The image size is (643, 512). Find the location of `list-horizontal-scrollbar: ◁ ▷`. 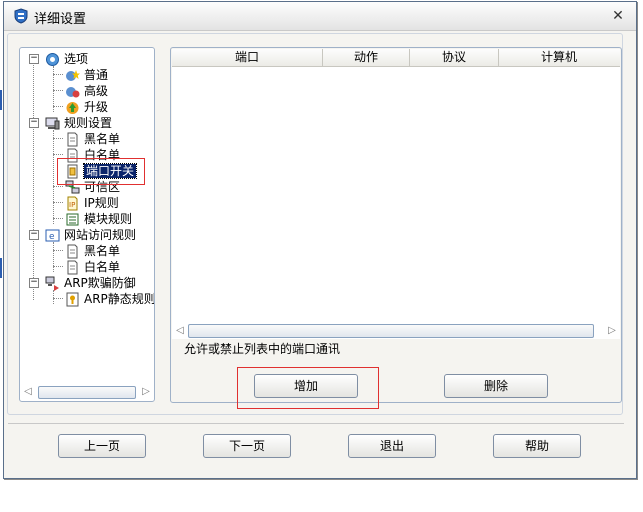

list-horizontal-scrollbar: ◁ ▷ is located at coordinates (397, 330).